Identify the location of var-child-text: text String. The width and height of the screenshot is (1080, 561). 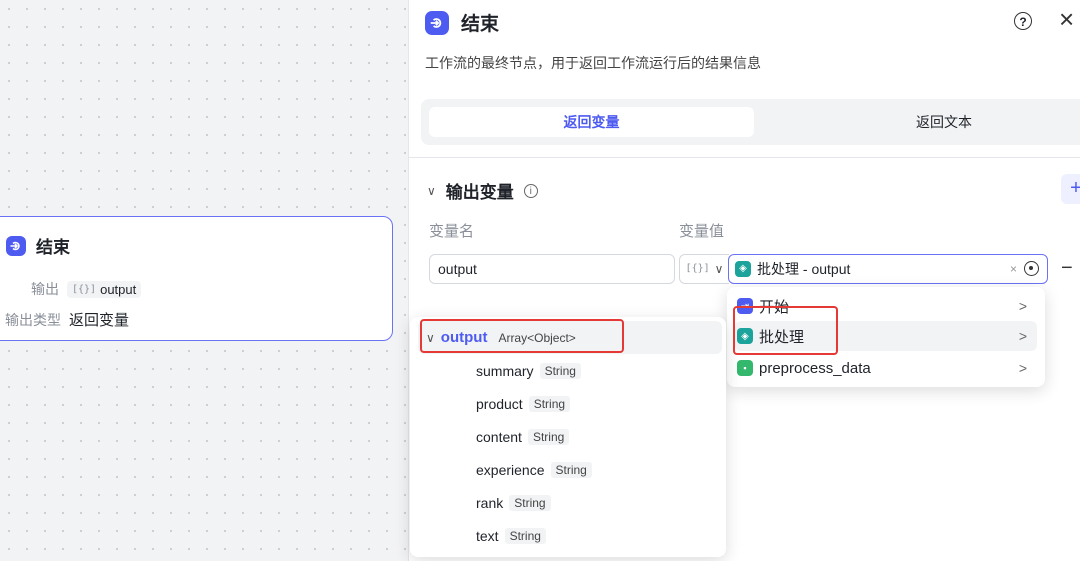
(601, 535).